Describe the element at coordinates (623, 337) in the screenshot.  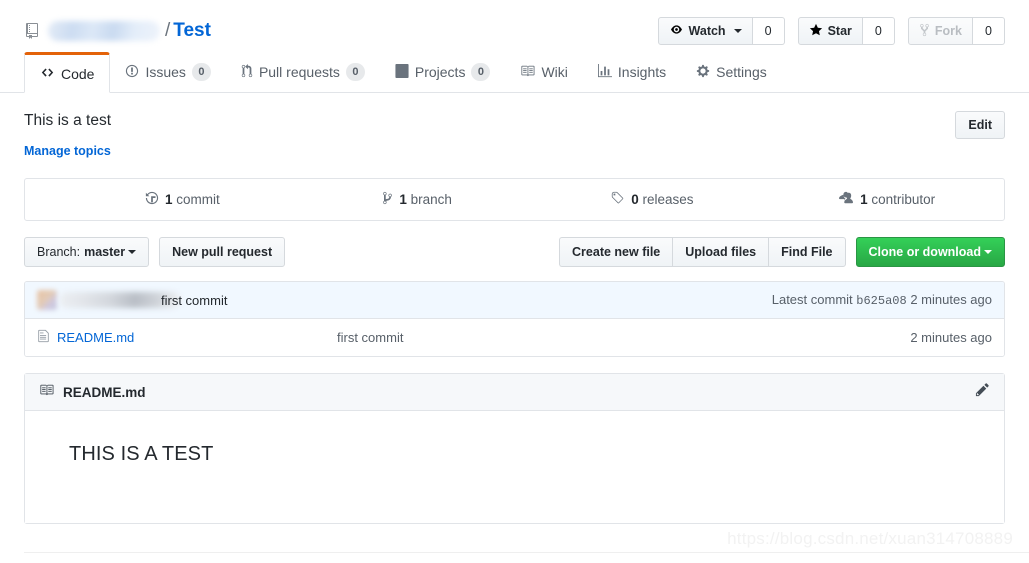
I see `file-commit-message: first commit` at that location.